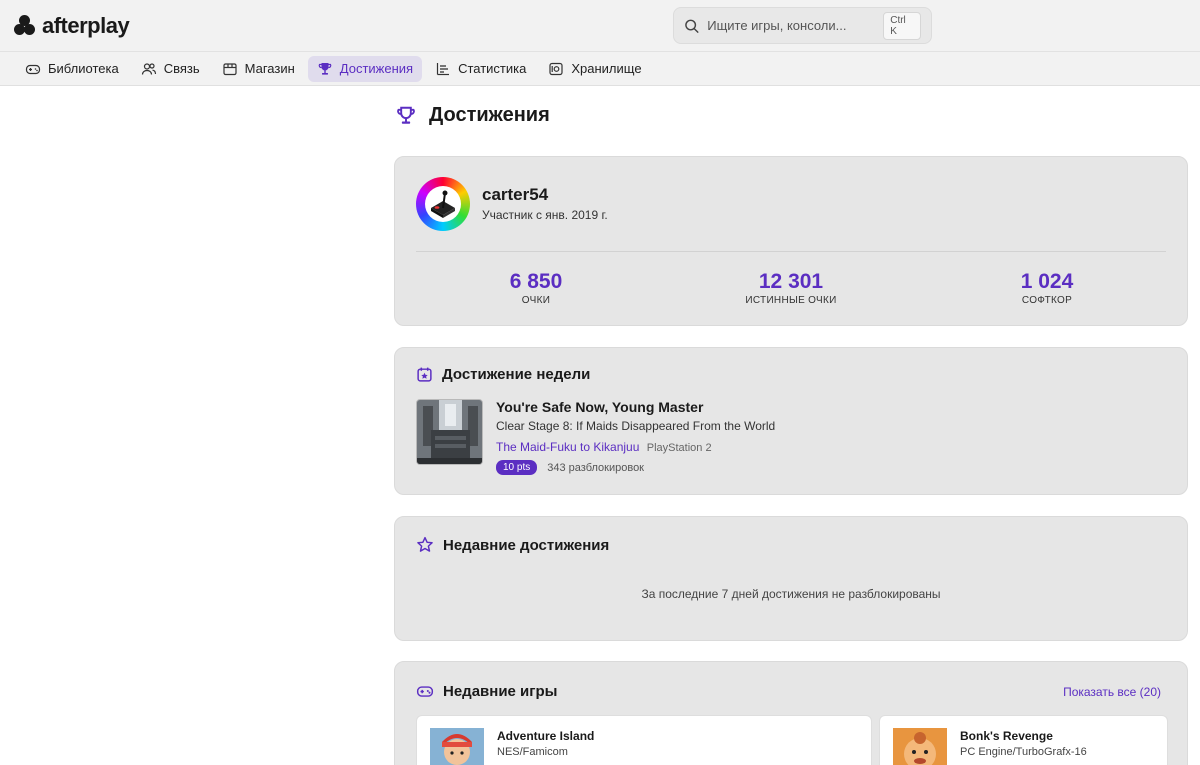  I want to click on card-header: Недавние достижения, so click(512, 545).